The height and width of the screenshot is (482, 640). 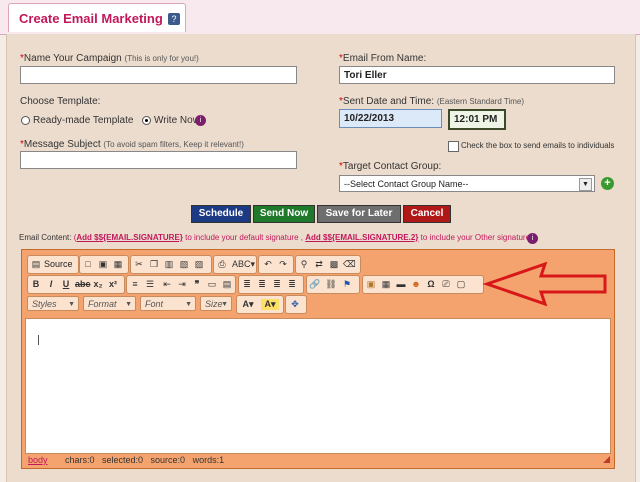 What do you see at coordinates (222, 264) in the screenshot?
I see `print-icon: ⎙` at bounding box center [222, 264].